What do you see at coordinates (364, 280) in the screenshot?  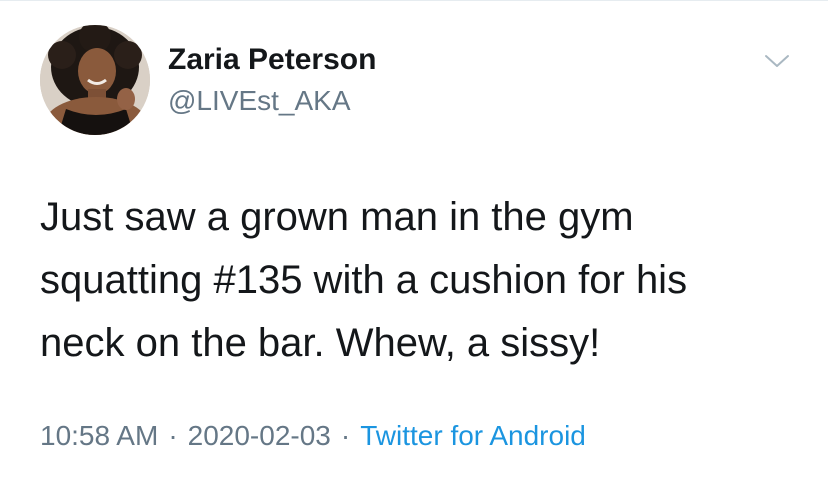 I see `tweet-text-line: squatting #135 with a cushion for his` at bounding box center [364, 280].